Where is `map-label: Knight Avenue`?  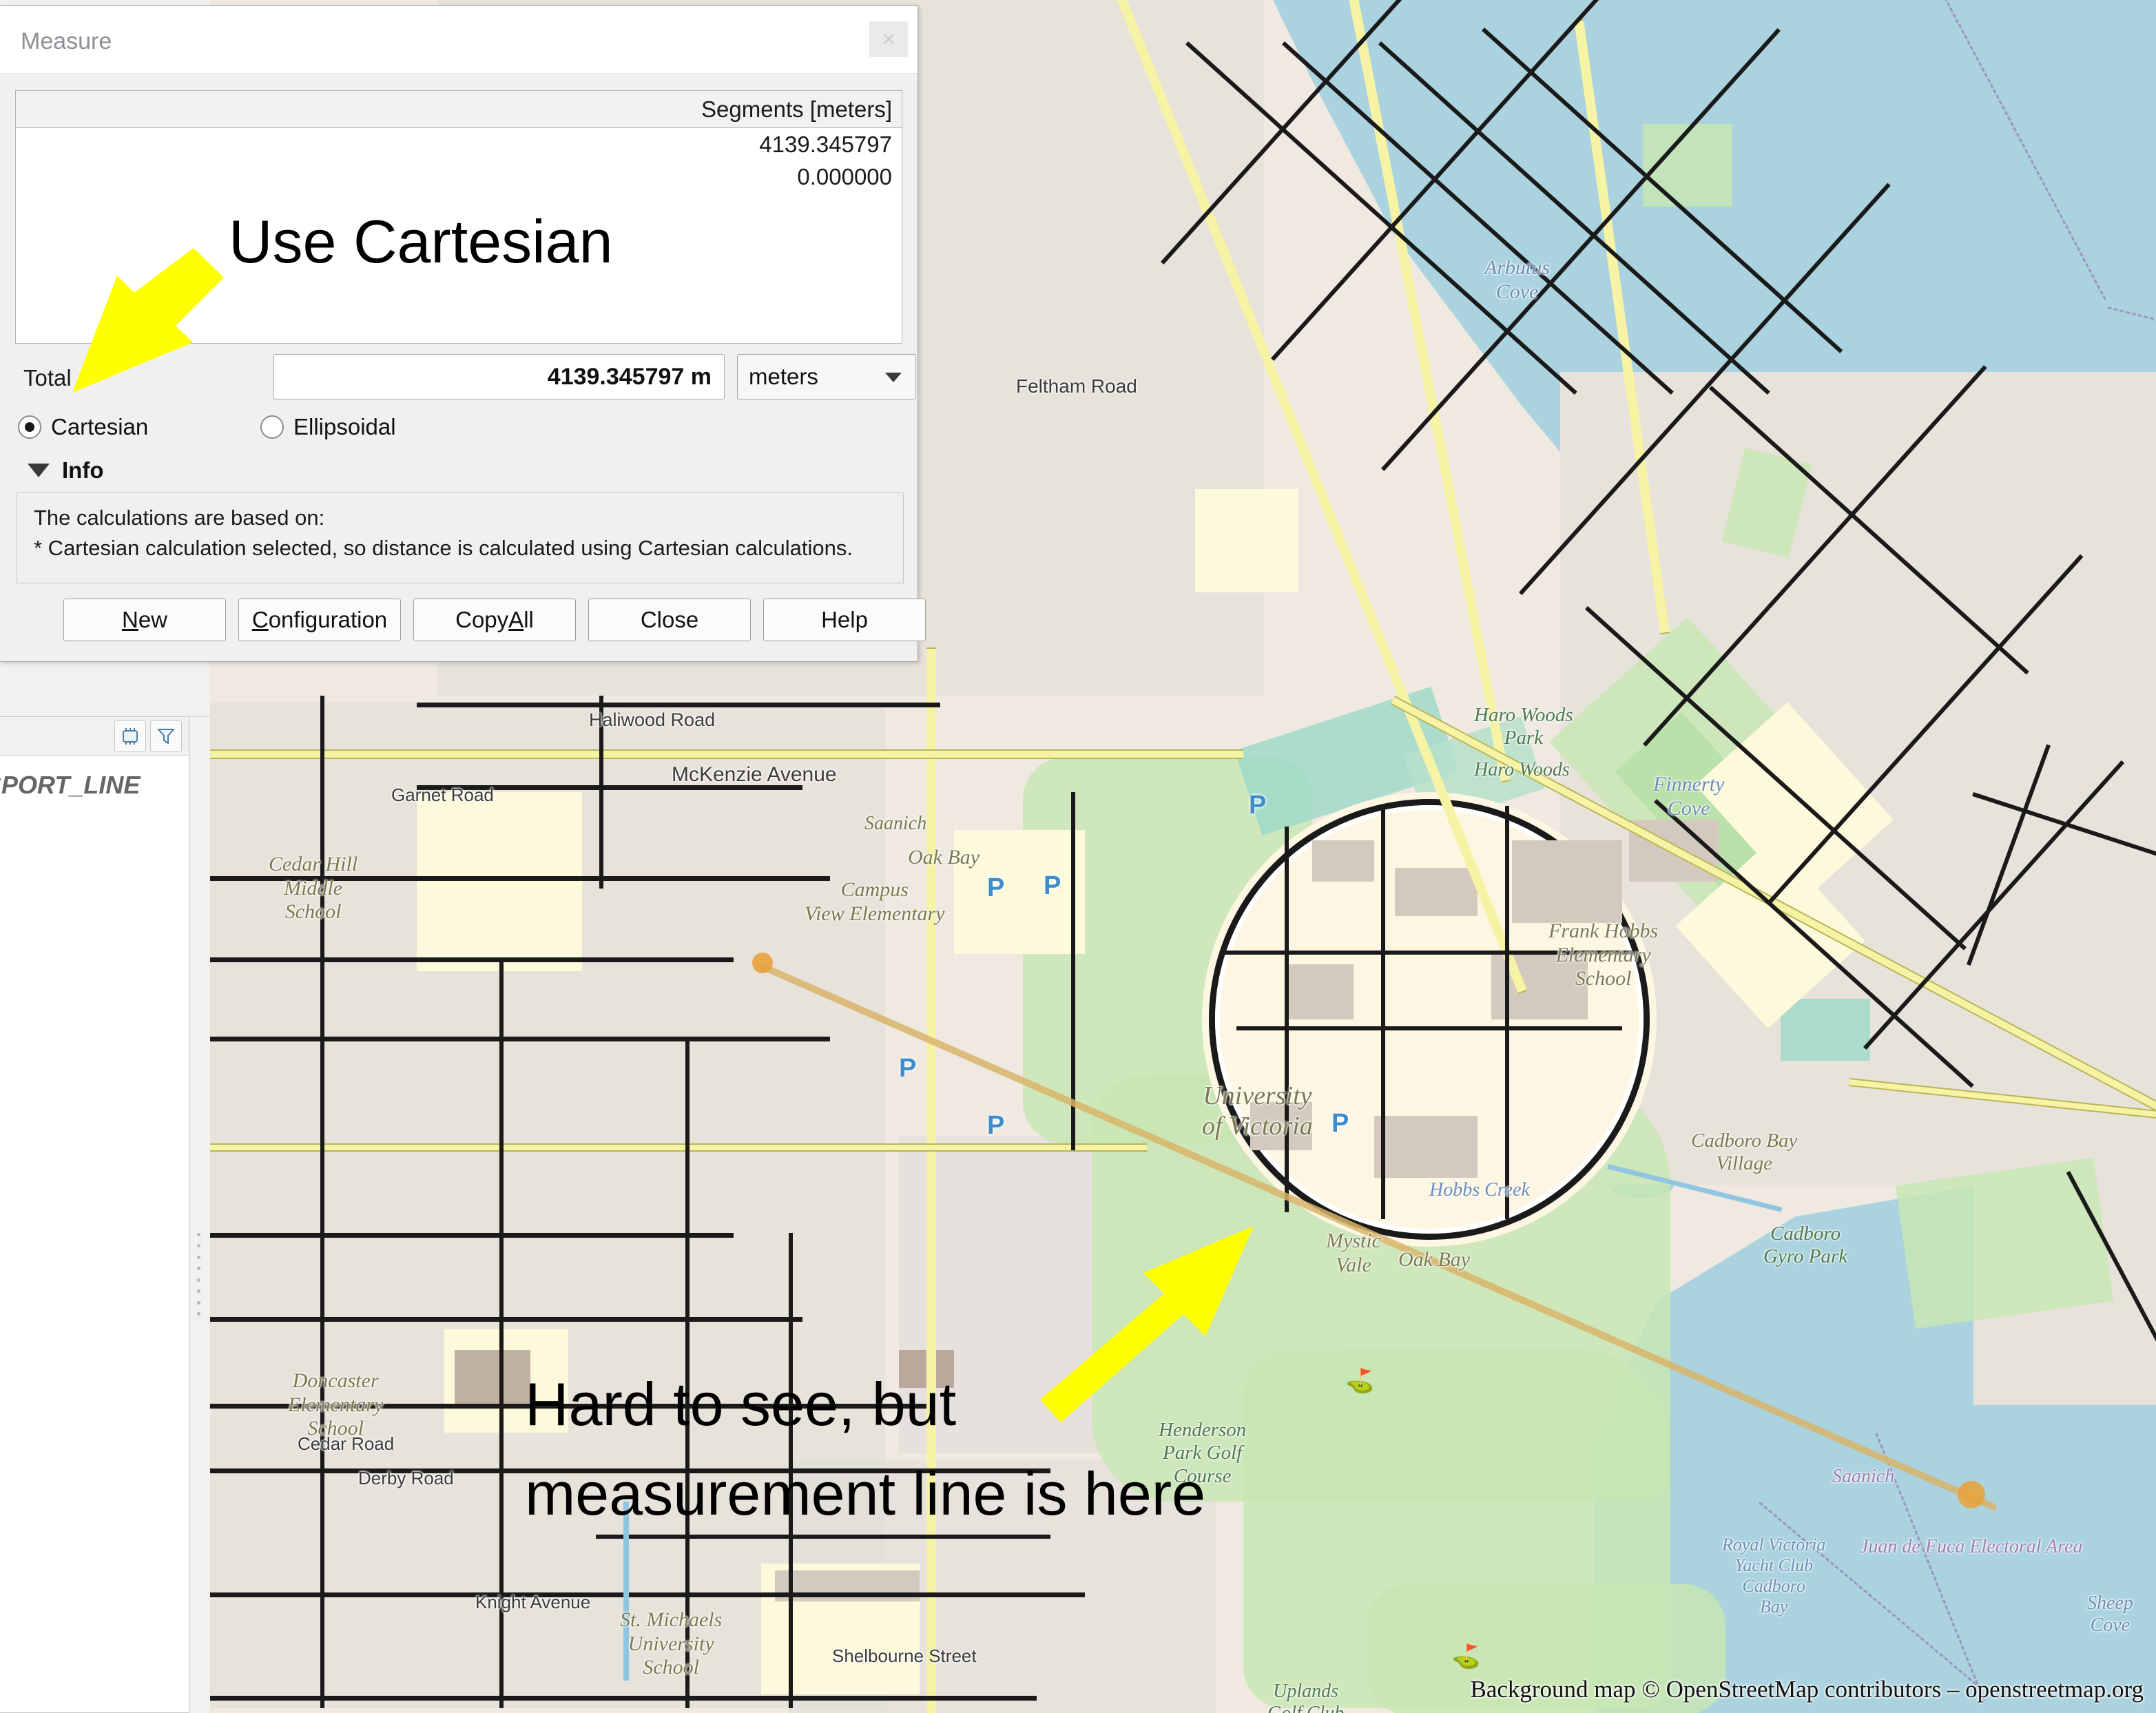
map-label: Knight Avenue is located at coordinates (533, 1602).